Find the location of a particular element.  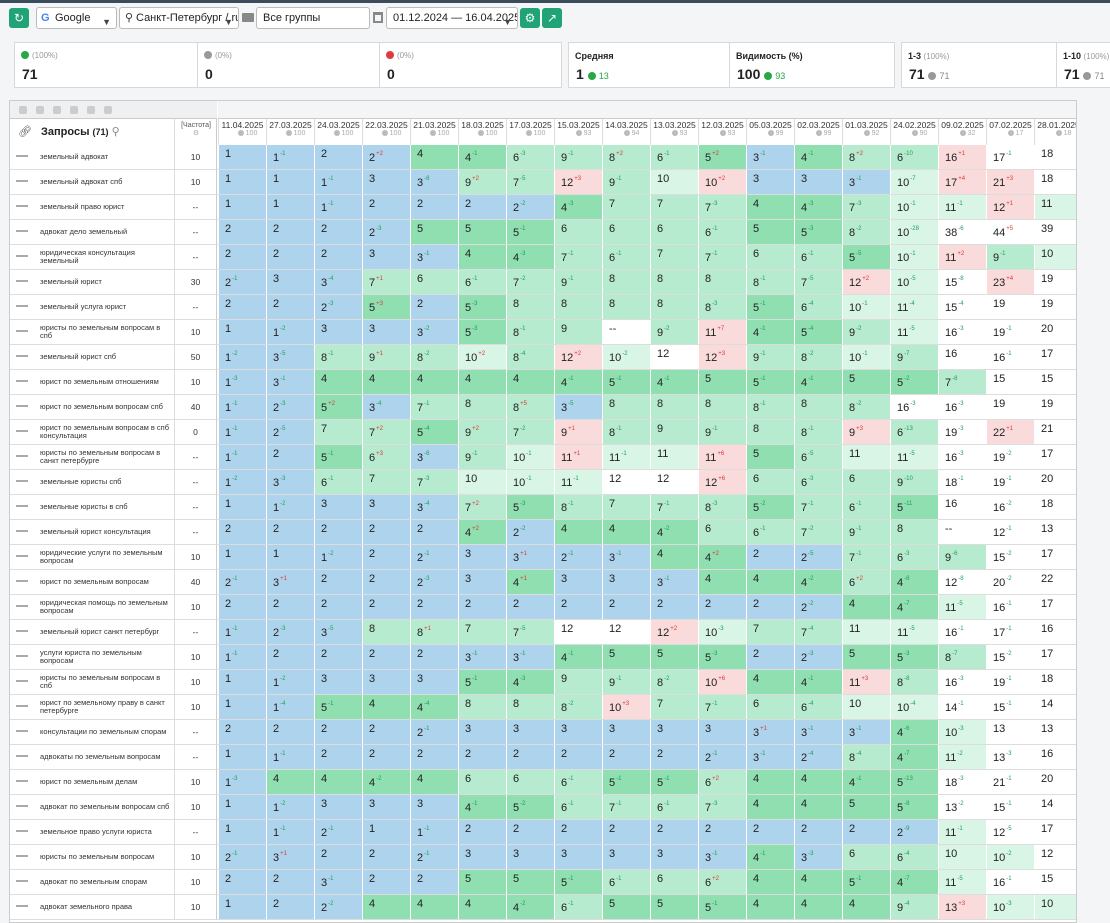

position-cell: 5 is located at coordinates (770, 457).